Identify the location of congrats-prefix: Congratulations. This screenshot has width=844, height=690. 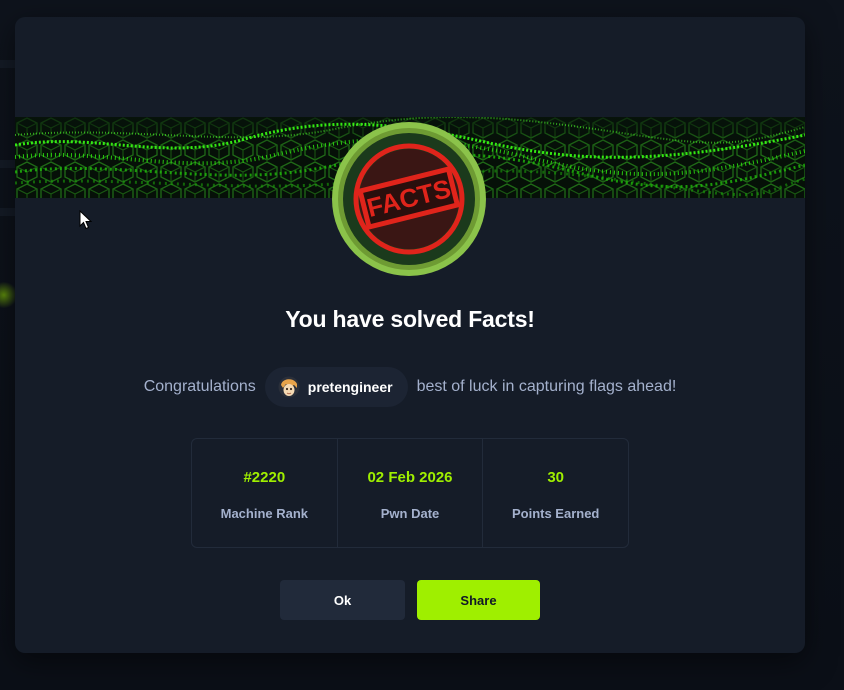
(199, 386).